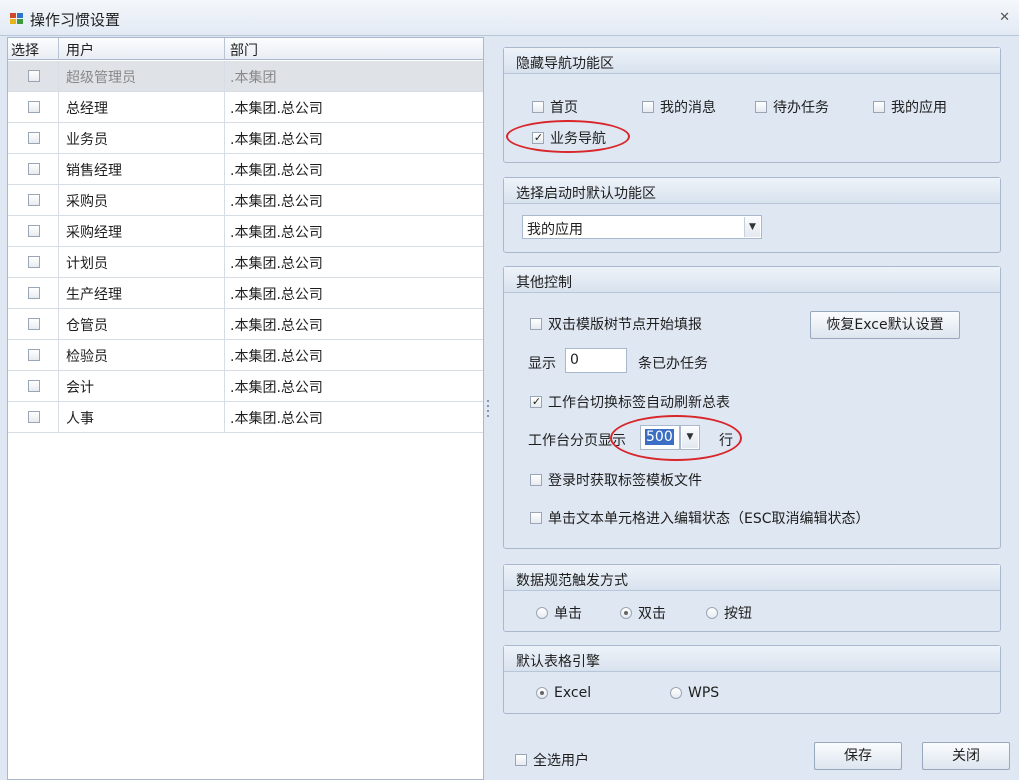 This screenshot has height=780, width=1019. Describe the element at coordinates (16, 18) in the screenshot. I see `app-icon` at that location.